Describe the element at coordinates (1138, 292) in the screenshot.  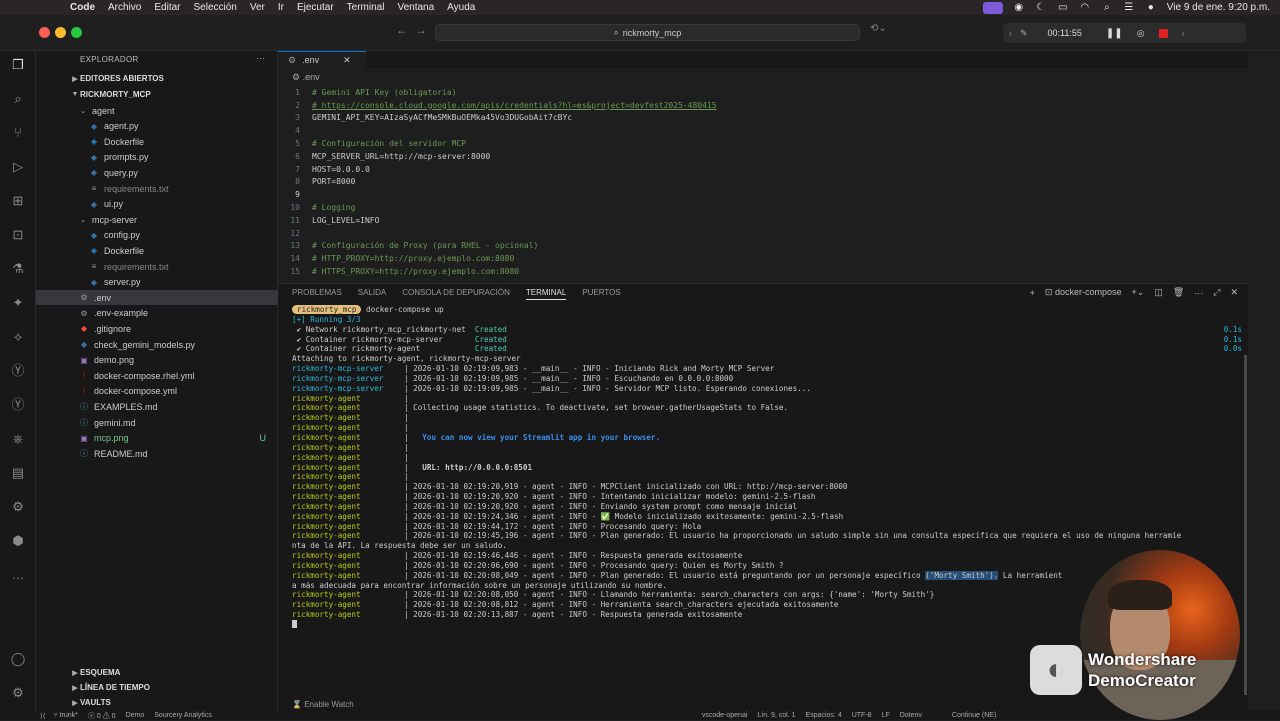
I see `add-terminal-icon: +⌄` at that location.